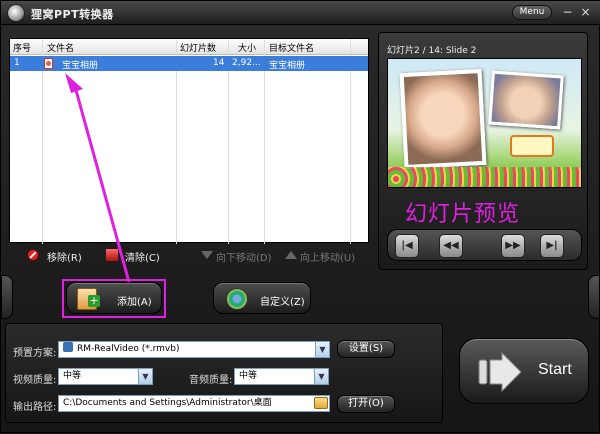 This screenshot has height=434, width=600. What do you see at coordinates (327, 256) in the screenshot?
I see `move-up-button: 向上移动(U)` at bounding box center [327, 256].